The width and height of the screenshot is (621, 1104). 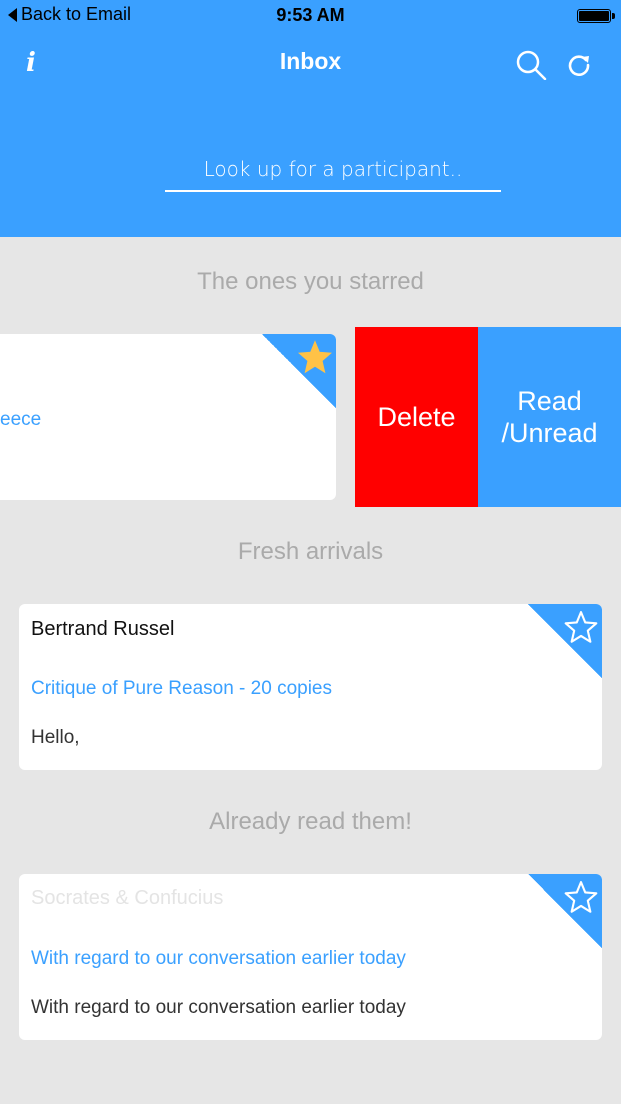 I want to click on read-unread-label-line2: /Unread, so click(x=549, y=433).